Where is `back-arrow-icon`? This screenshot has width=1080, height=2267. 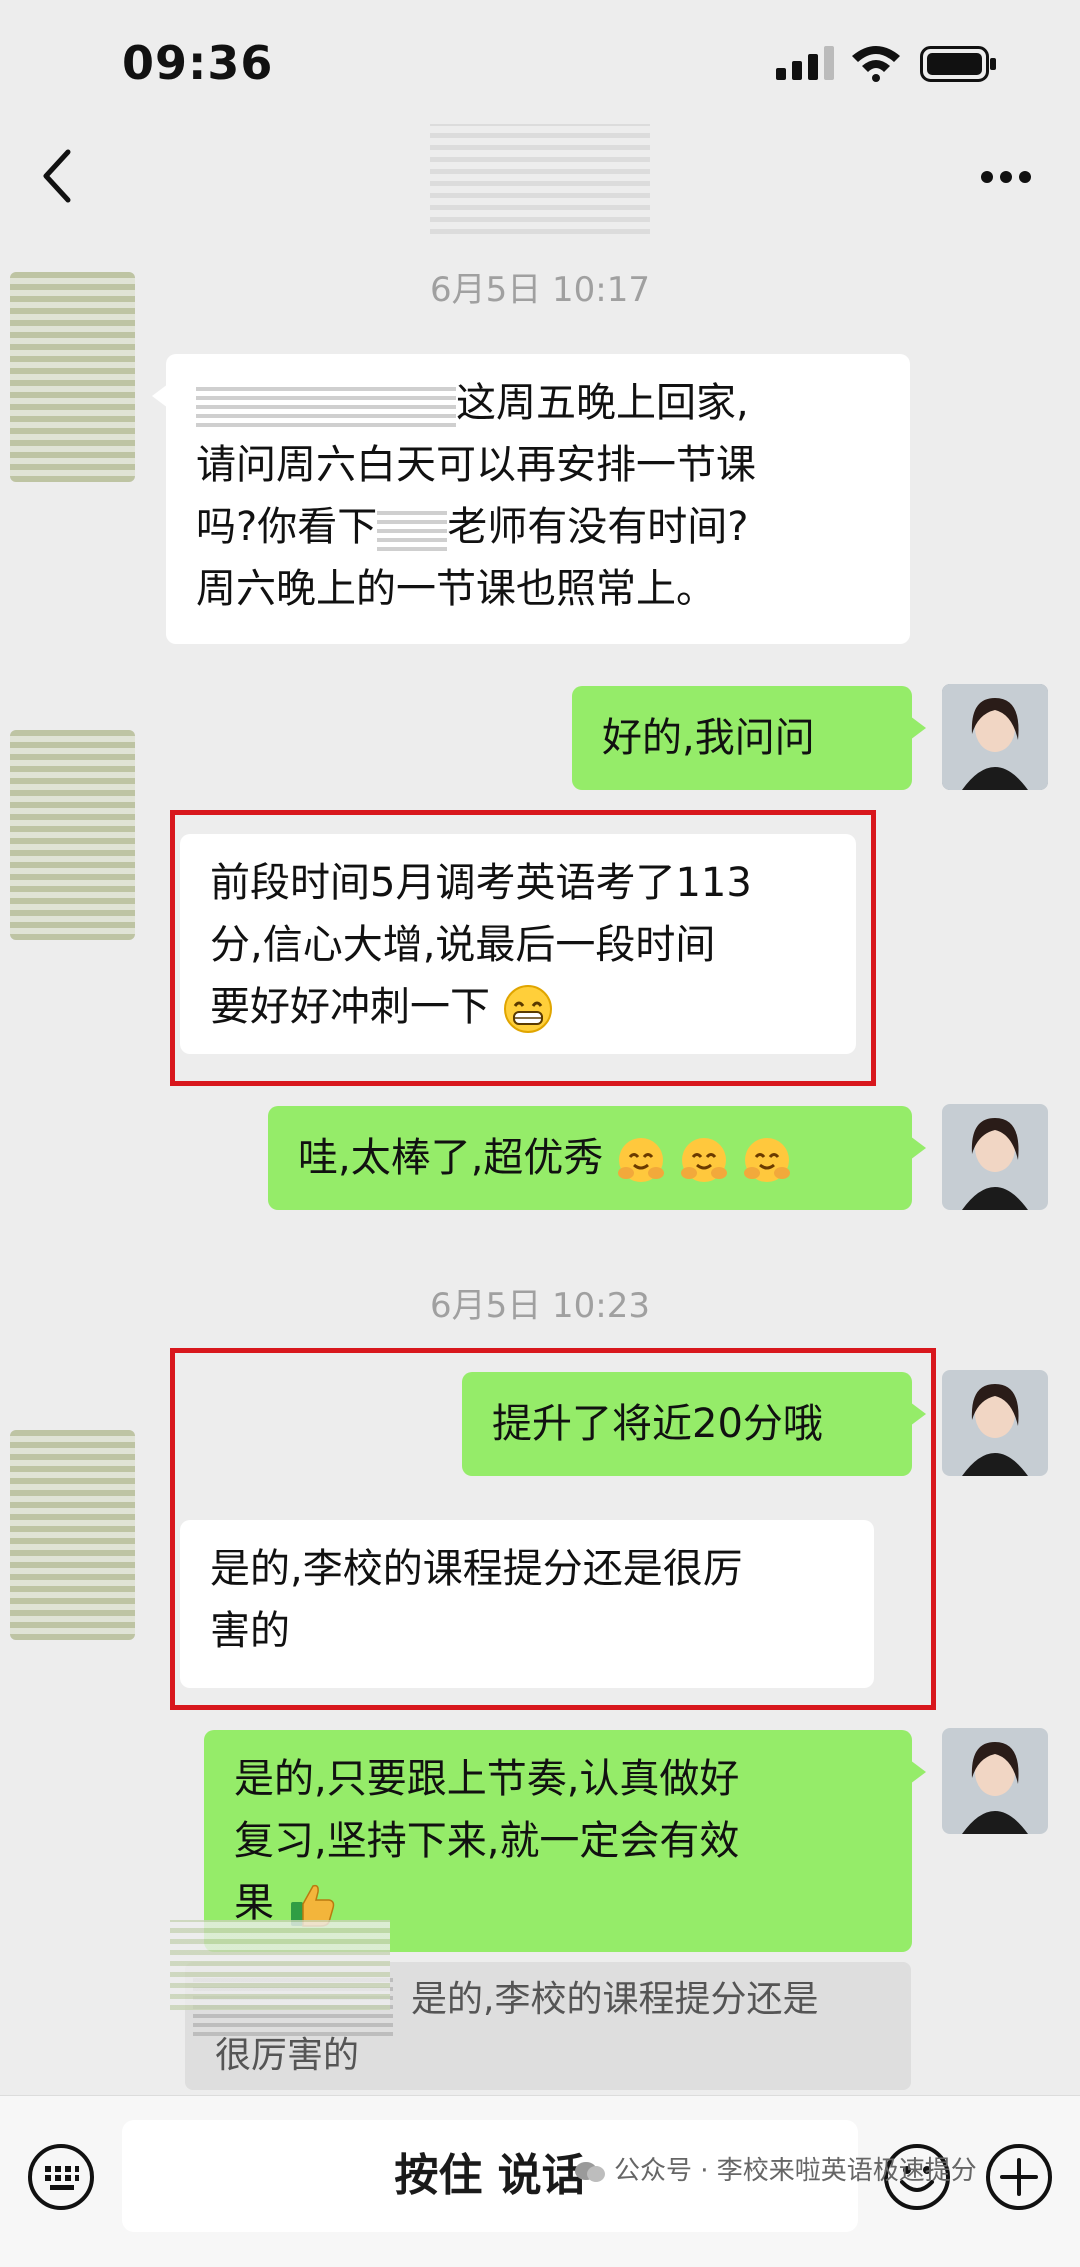 back-arrow-icon is located at coordinates (58, 176).